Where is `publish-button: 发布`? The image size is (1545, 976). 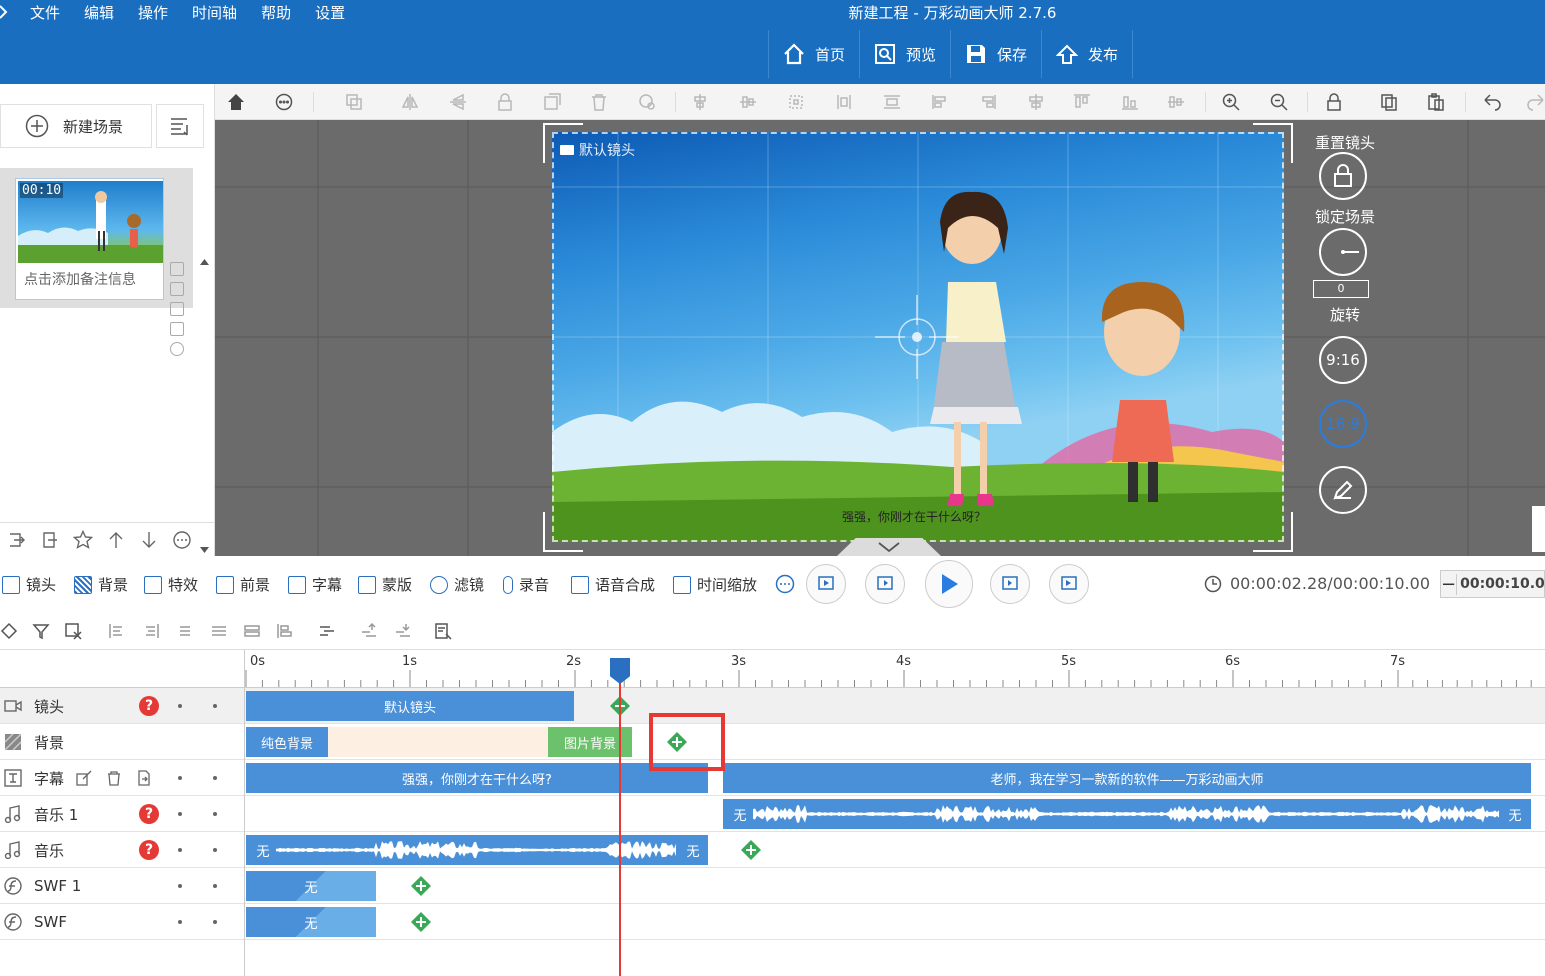
publish-button: 发布 is located at coordinates (1087, 54).